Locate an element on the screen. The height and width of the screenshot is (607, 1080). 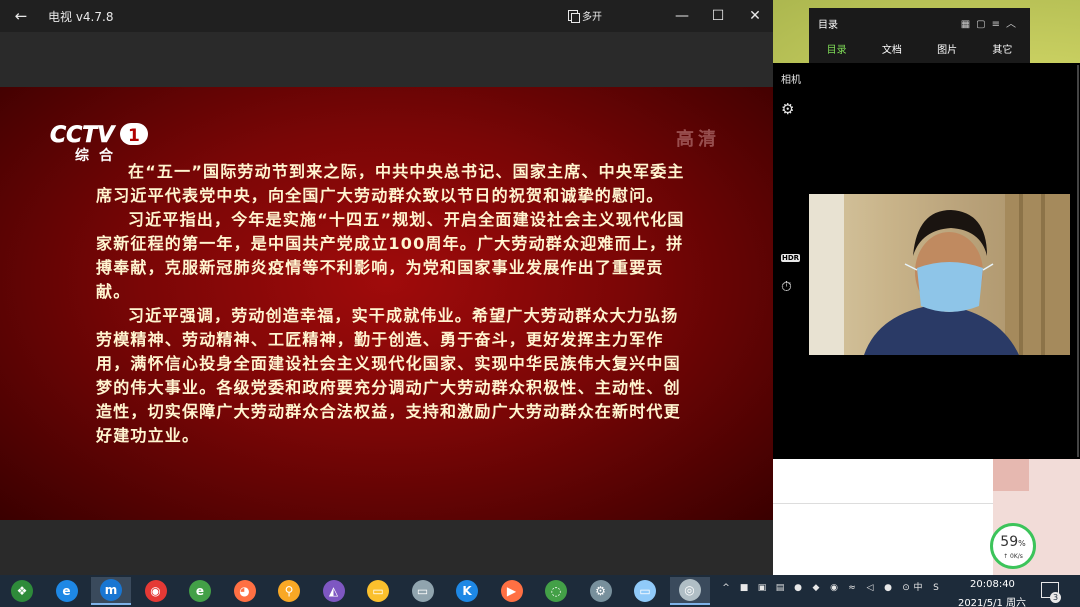
camera-preview is located at coordinates (939, 274).